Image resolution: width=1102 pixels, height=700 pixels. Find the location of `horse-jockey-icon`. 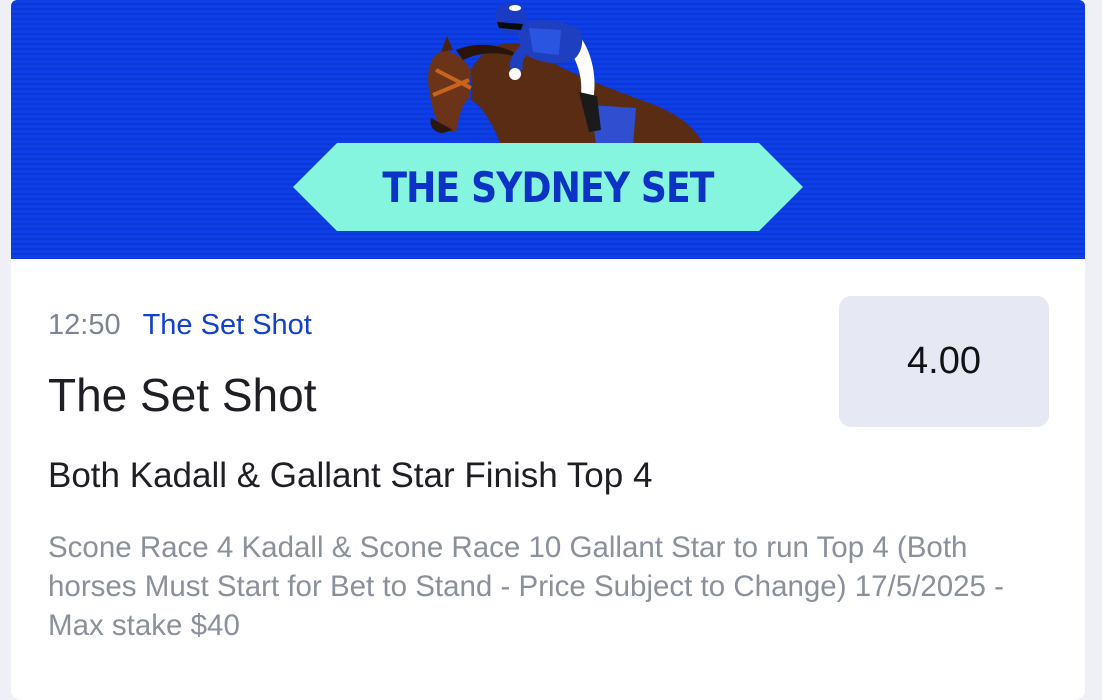

horse-jockey-icon is located at coordinates (565, 73).